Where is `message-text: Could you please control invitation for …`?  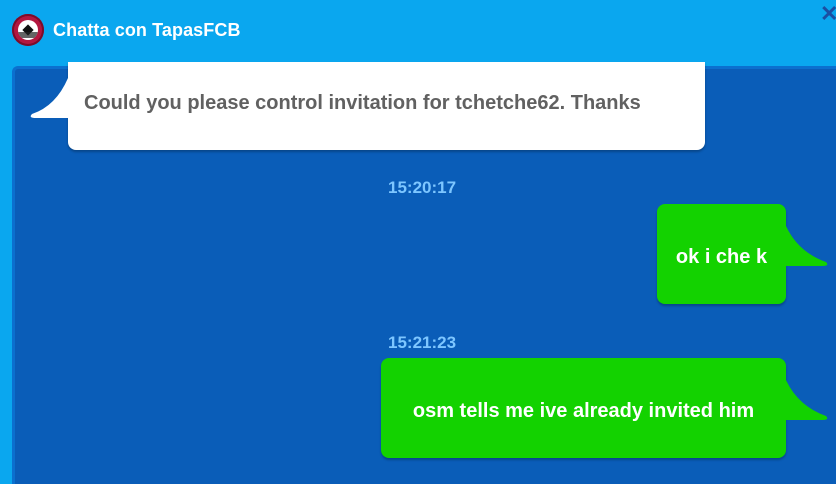 message-text: Could you please control invitation for … is located at coordinates (362, 103).